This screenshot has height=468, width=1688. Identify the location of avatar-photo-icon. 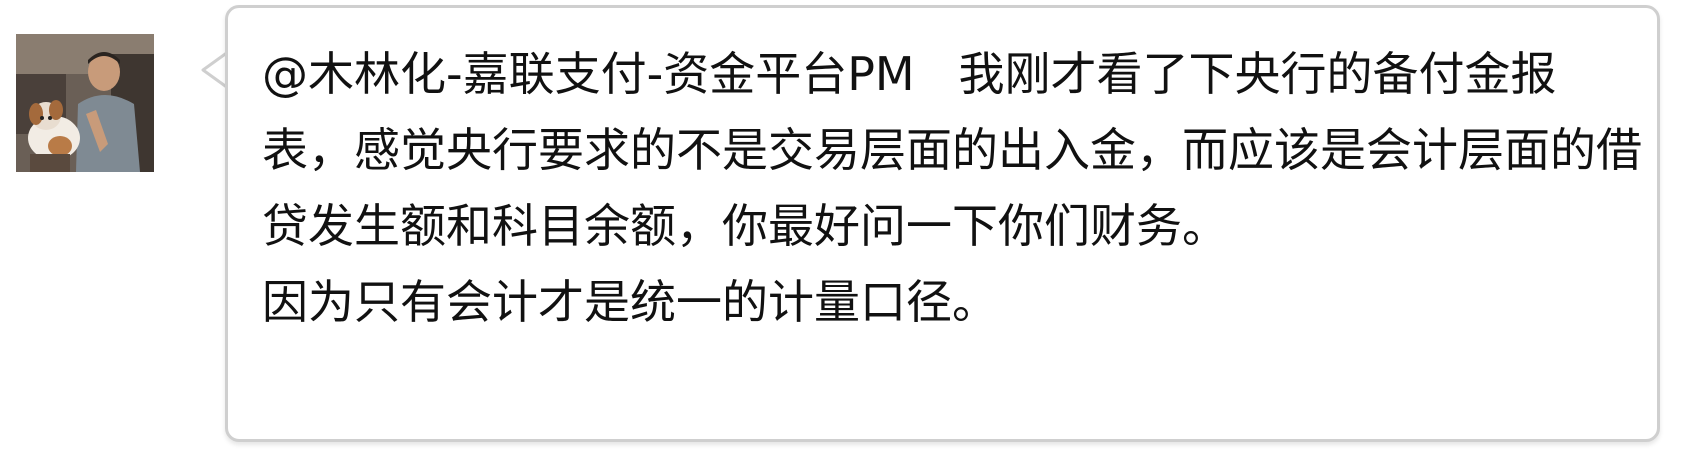
(85, 103).